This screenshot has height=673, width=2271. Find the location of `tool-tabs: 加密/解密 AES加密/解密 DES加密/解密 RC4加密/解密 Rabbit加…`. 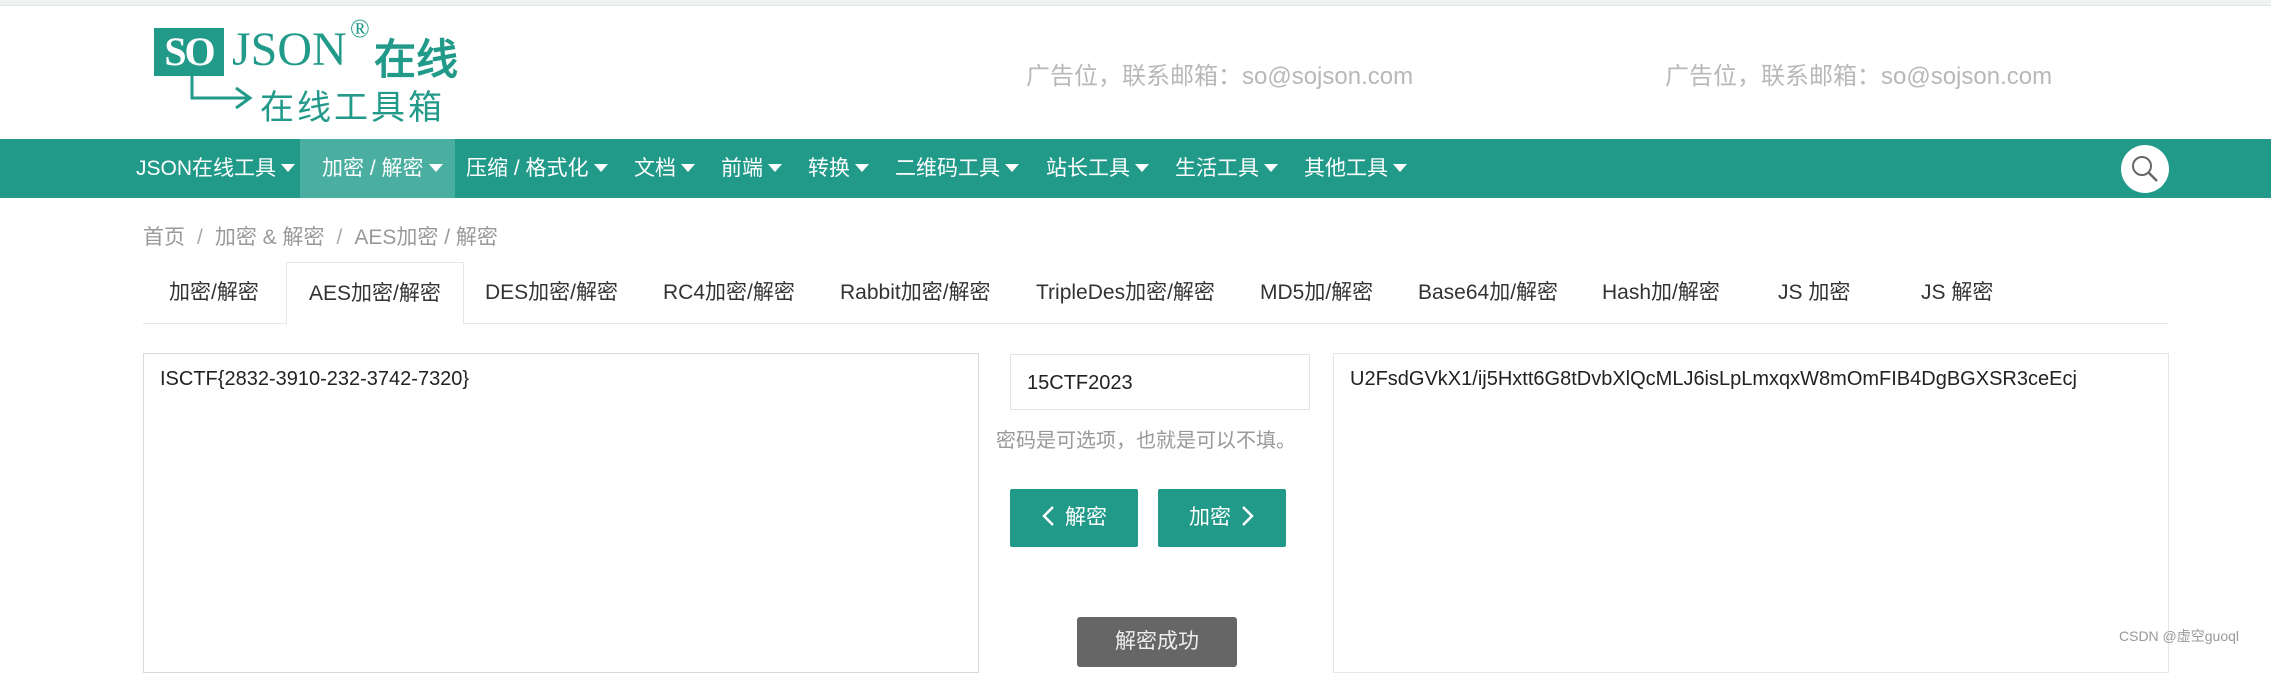

tool-tabs: 加密/解密 AES加密/解密 DES加密/解密 RC4加密/解密 Rabbit加… is located at coordinates (1155, 293).